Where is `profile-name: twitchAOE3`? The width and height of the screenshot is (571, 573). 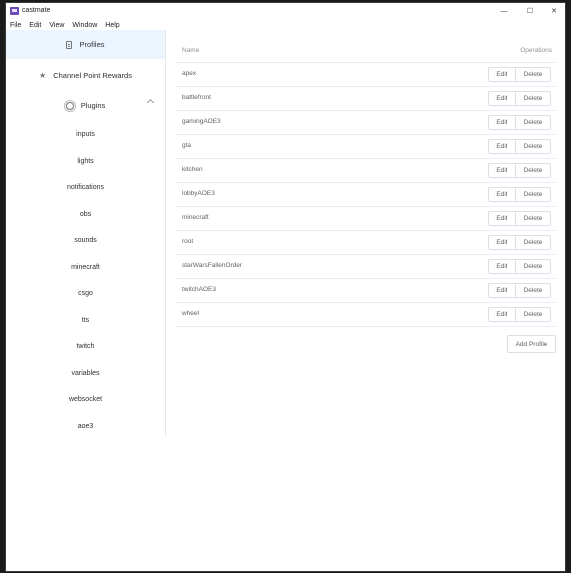 profile-name: twitchAOE3 is located at coordinates (199, 289).